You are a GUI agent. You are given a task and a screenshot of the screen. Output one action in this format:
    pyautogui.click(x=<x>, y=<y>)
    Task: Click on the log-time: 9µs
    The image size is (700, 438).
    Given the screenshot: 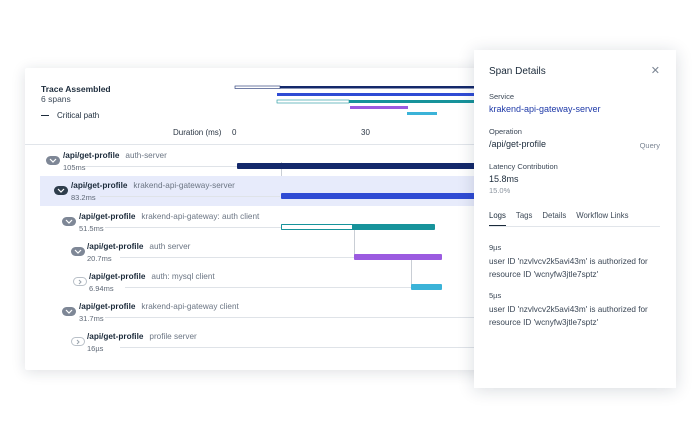 What is the action you would take?
    pyautogui.click(x=495, y=247)
    